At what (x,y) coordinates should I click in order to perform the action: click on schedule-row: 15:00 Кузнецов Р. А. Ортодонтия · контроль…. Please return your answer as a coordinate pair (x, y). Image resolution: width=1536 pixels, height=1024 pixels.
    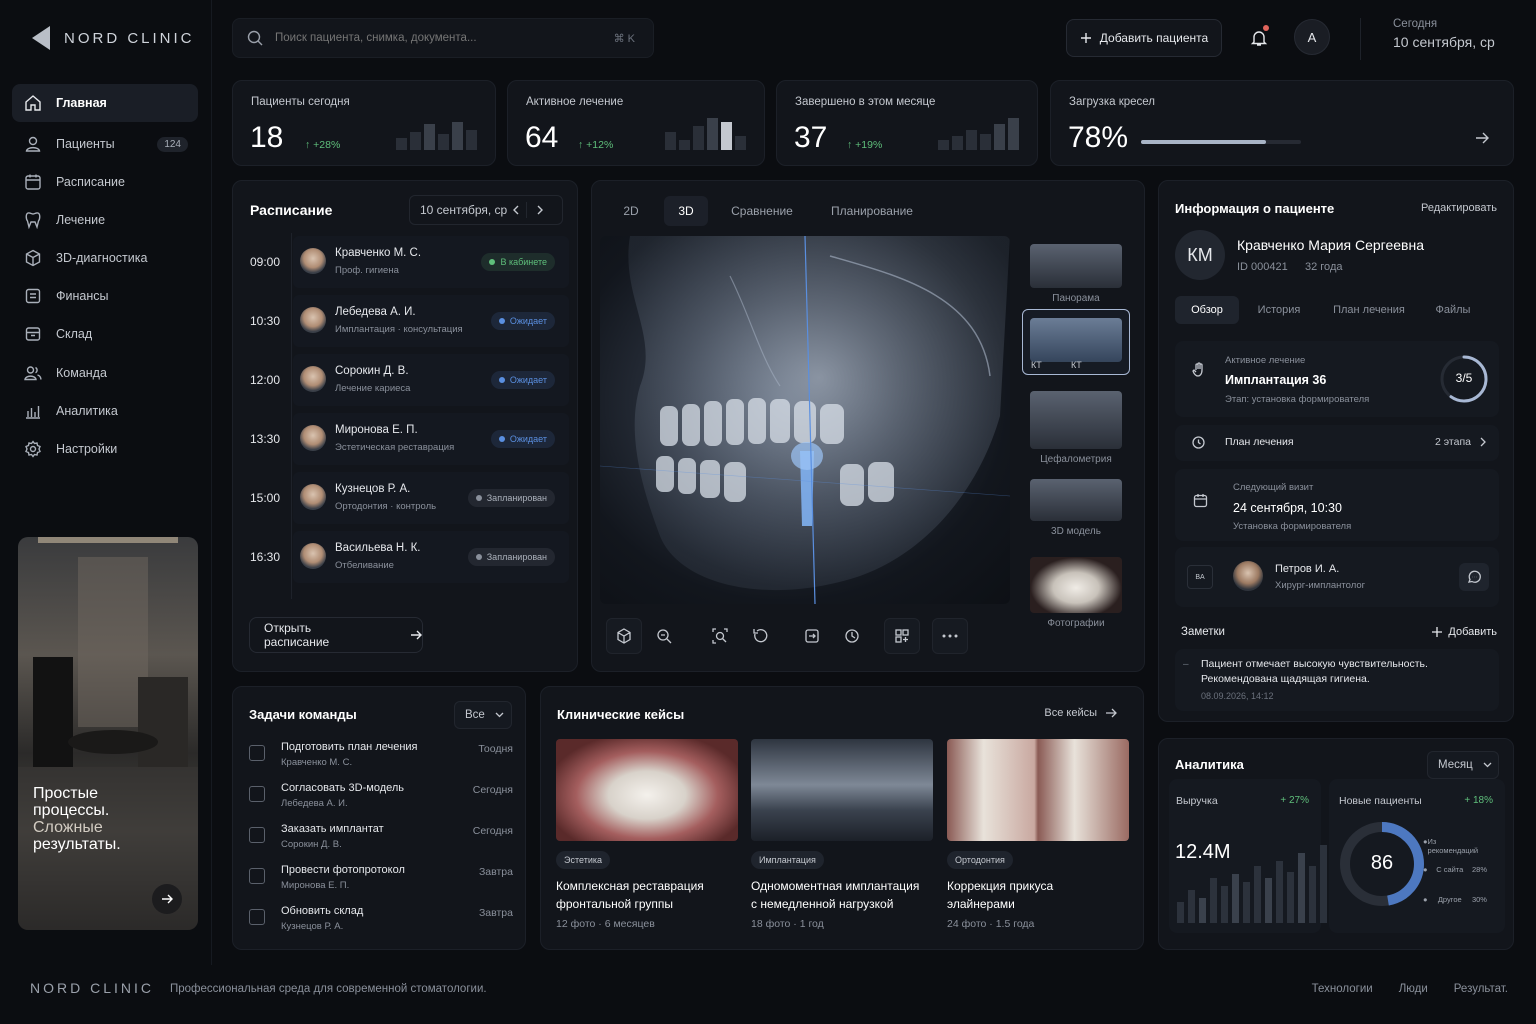
    Looking at the image, I should click on (406, 498).